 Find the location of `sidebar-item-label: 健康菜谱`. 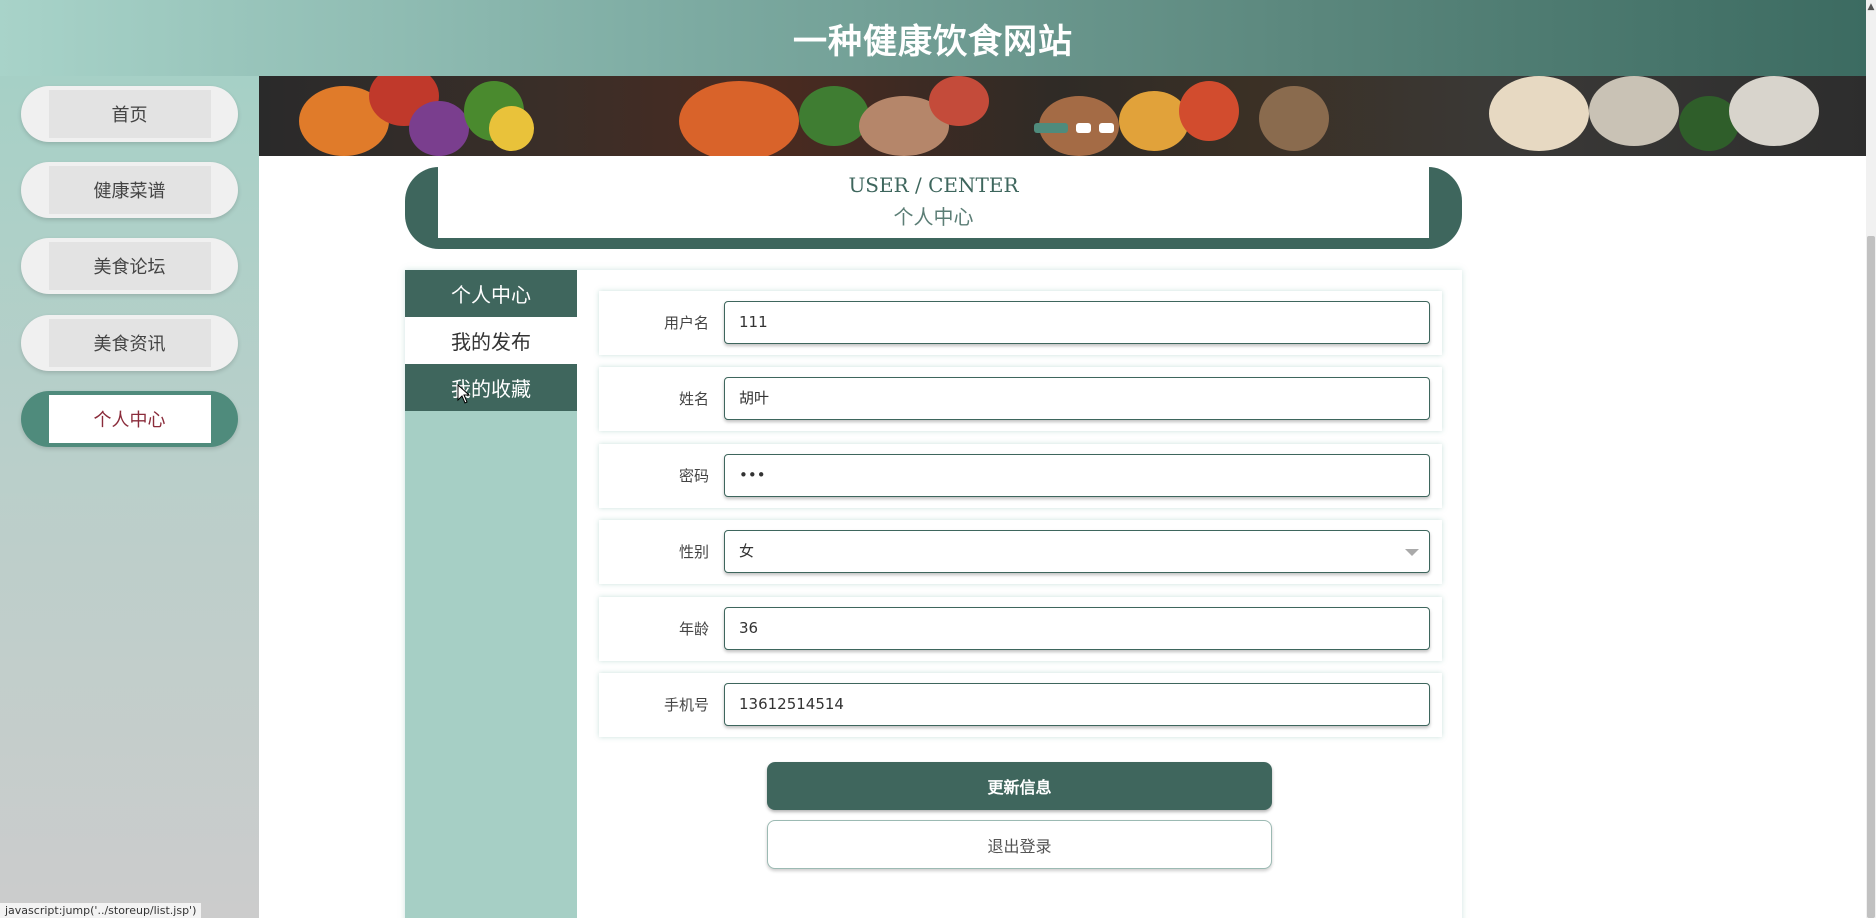

sidebar-item-label: 健康菜谱 is located at coordinates (129, 190).